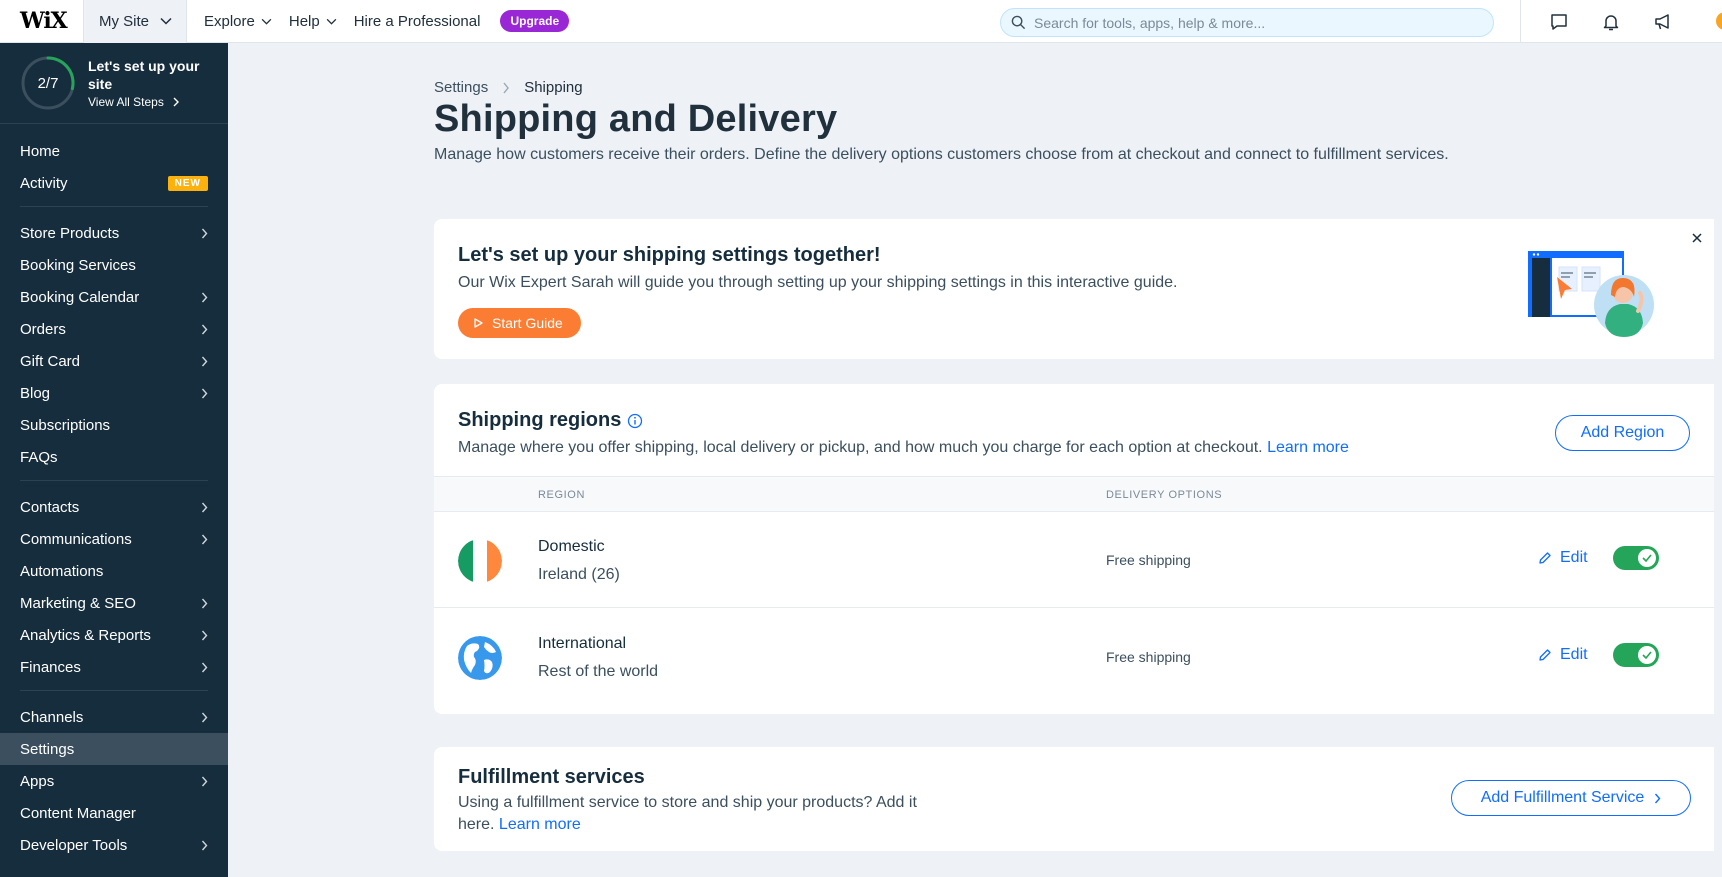  What do you see at coordinates (35, 393) in the screenshot?
I see `sidebar-item-label: Blog` at bounding box center [35, 393].